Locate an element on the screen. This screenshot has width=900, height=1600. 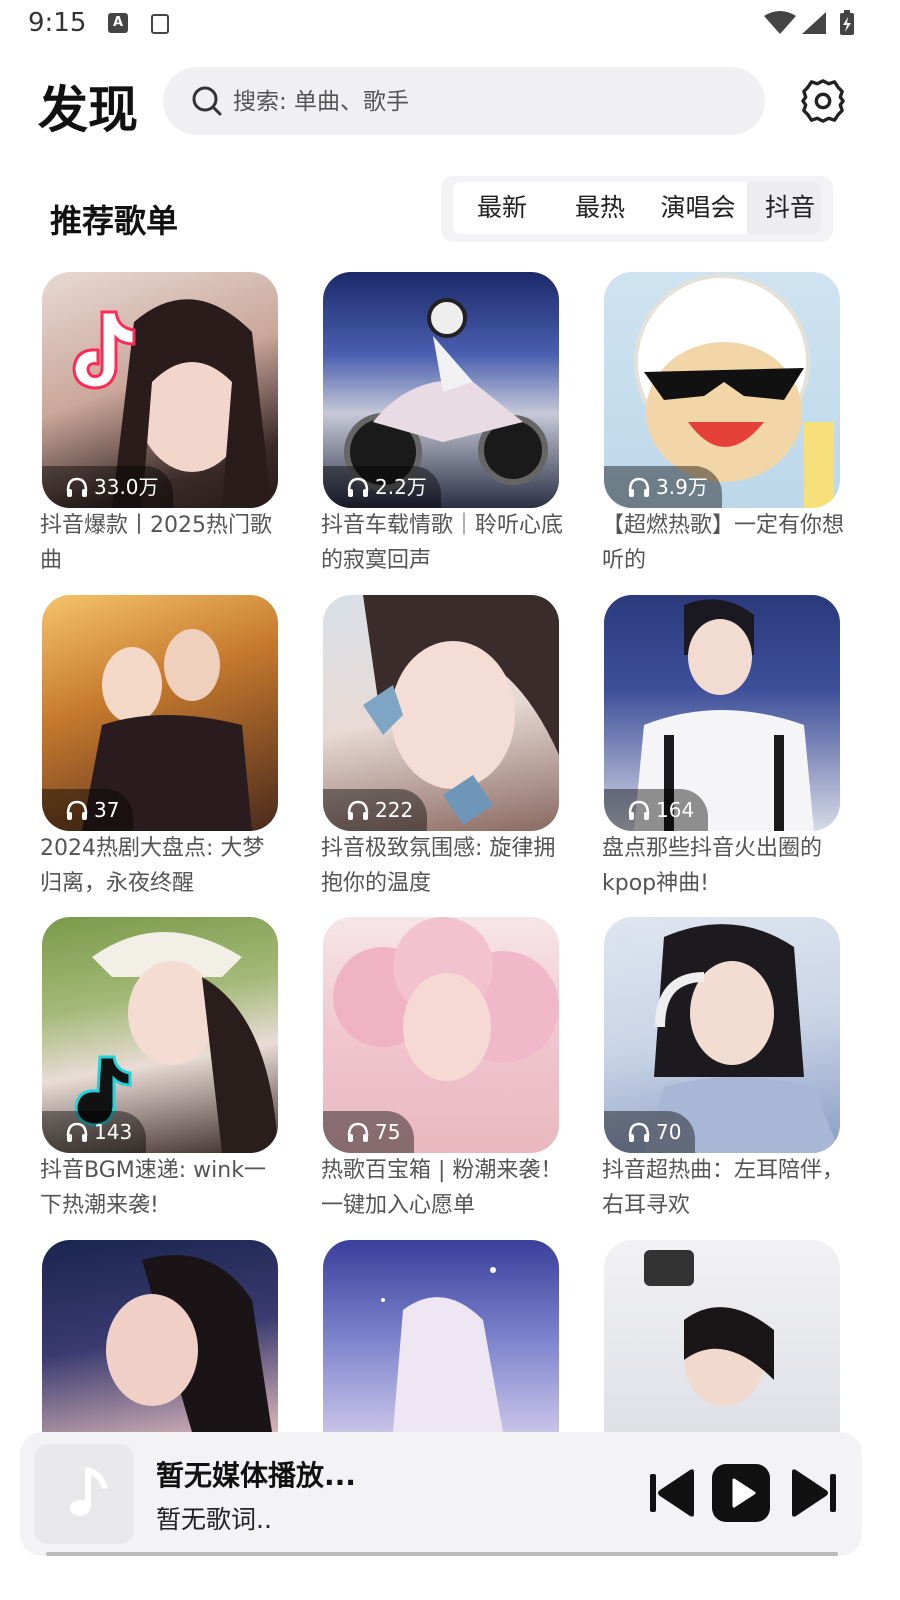
next-icon is located at coordinates (813, 1493).